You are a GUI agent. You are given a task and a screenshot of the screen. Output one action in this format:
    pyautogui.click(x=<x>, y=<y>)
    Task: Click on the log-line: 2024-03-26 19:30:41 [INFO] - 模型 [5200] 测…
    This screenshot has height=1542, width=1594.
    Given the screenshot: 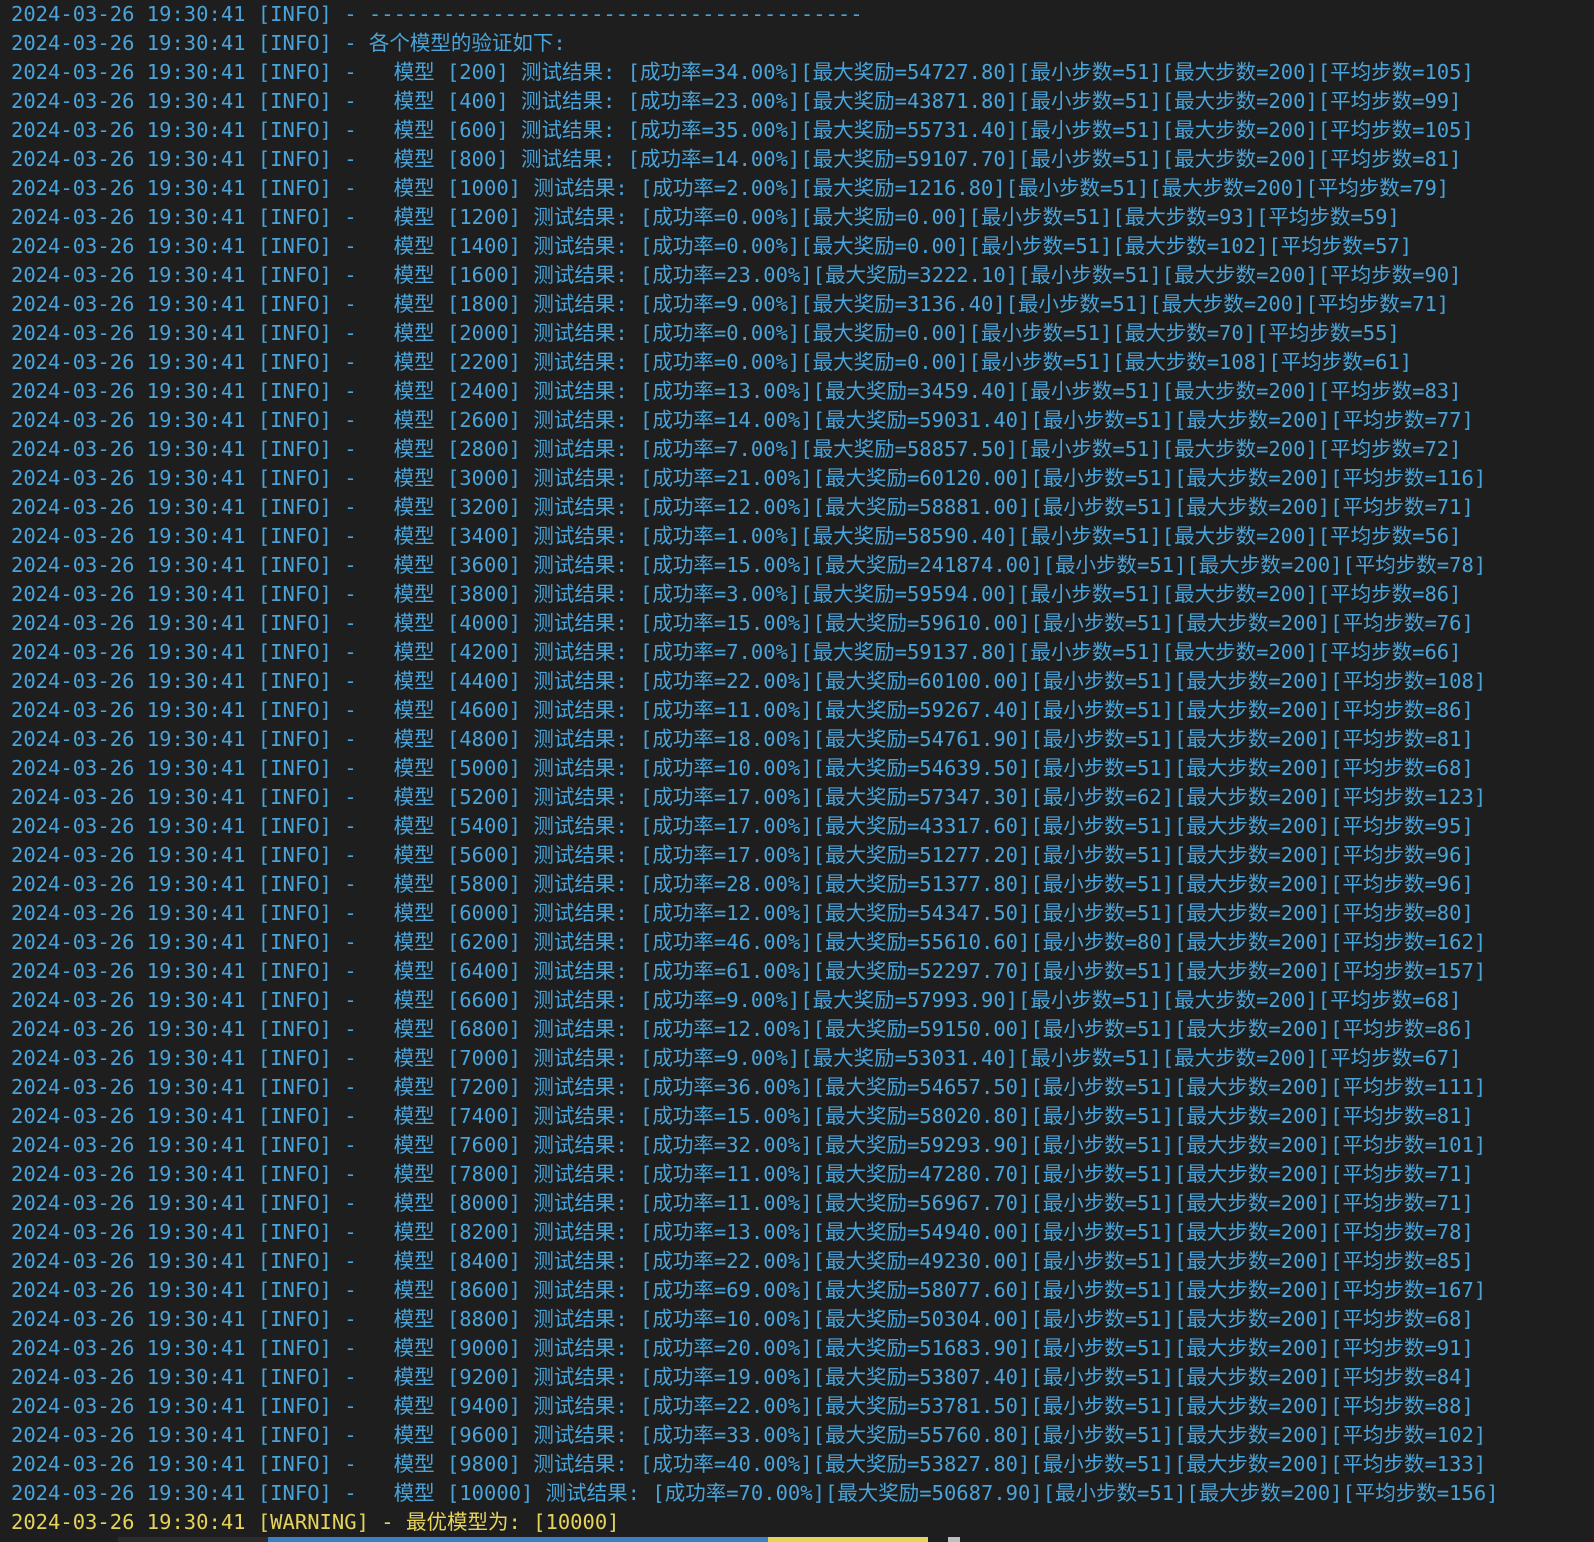 What is the action you would take?
    pyautogui.click(x=749, y=797)
    